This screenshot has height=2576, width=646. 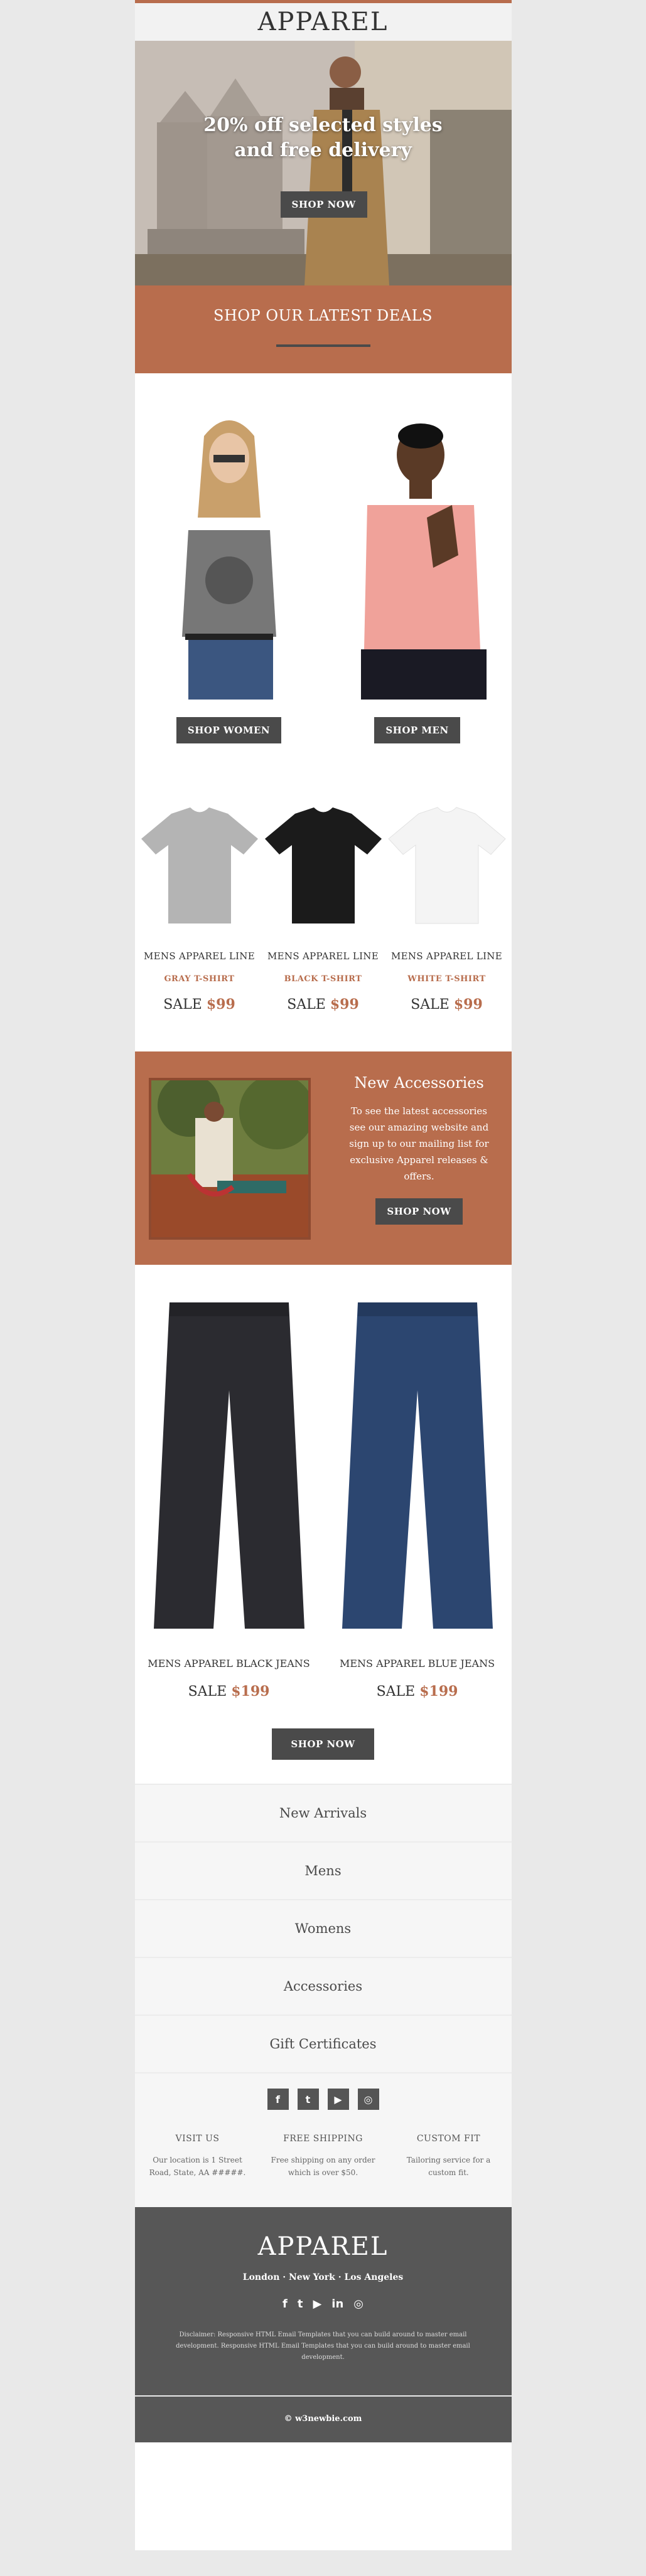 I want to click on featured-men: SHOP MEN, so click(x=417, y=571).